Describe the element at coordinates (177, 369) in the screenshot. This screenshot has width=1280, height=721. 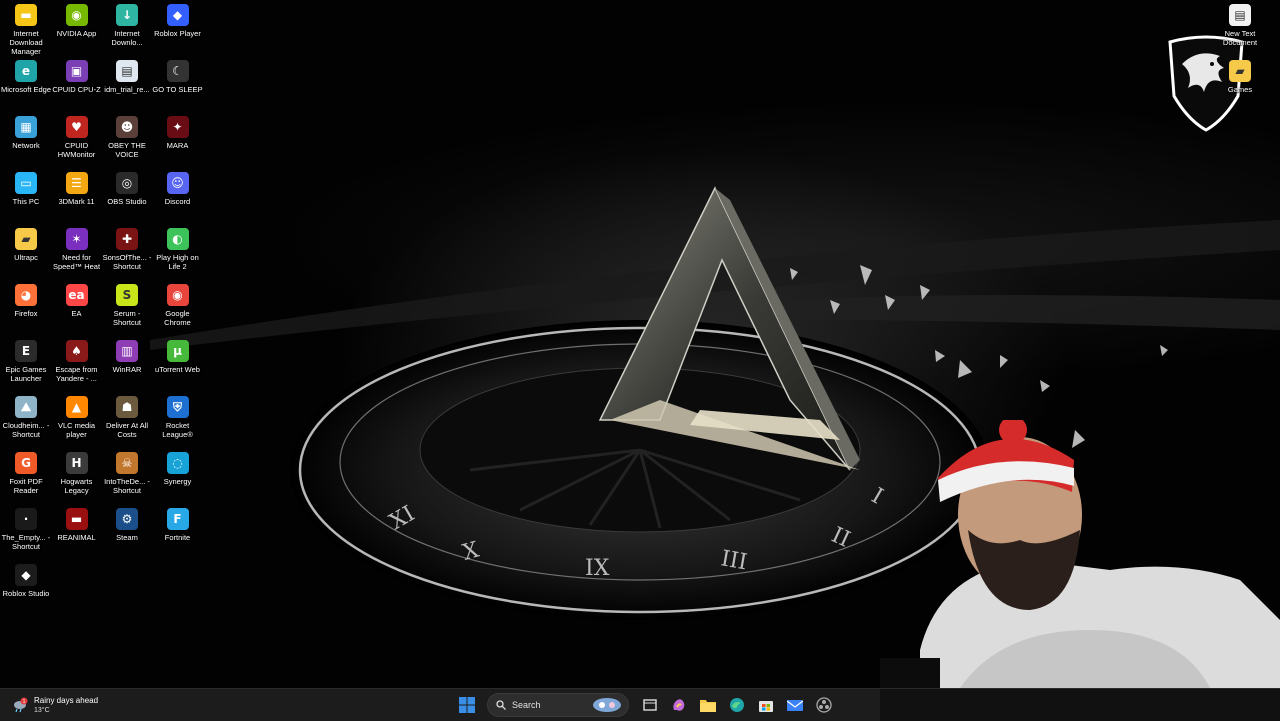
I see `desktop-icon-label: uTorrent Web` at that location.